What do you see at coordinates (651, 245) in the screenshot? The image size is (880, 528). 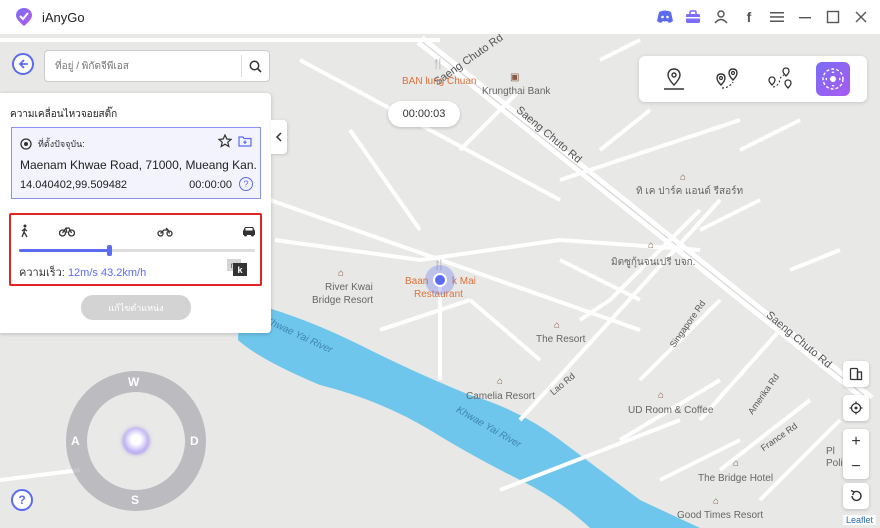 I see `shop-icon: ⌂` at bounding box center [651, 245].